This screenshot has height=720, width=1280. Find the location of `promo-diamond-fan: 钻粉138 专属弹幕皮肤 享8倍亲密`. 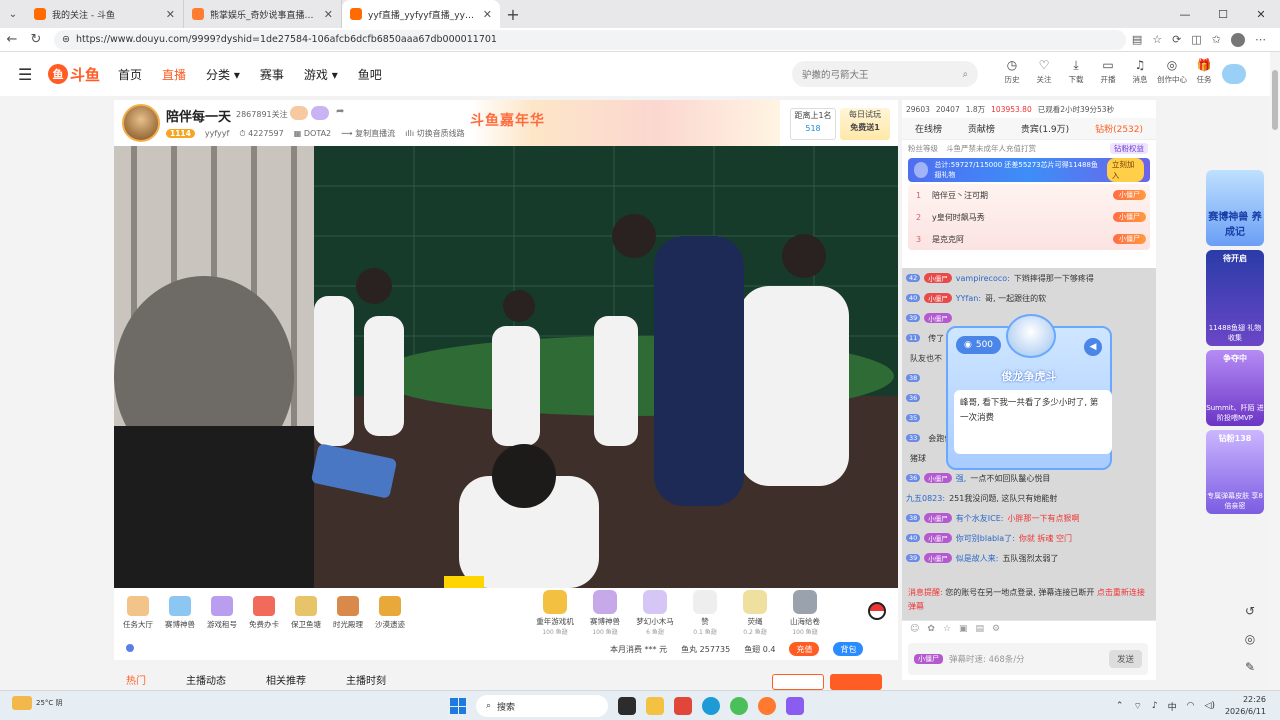

promo-diamond-fan: 钻粉138 专属弹幕皮肤 享8倍亲密 is located at coordinates (1235, 472).